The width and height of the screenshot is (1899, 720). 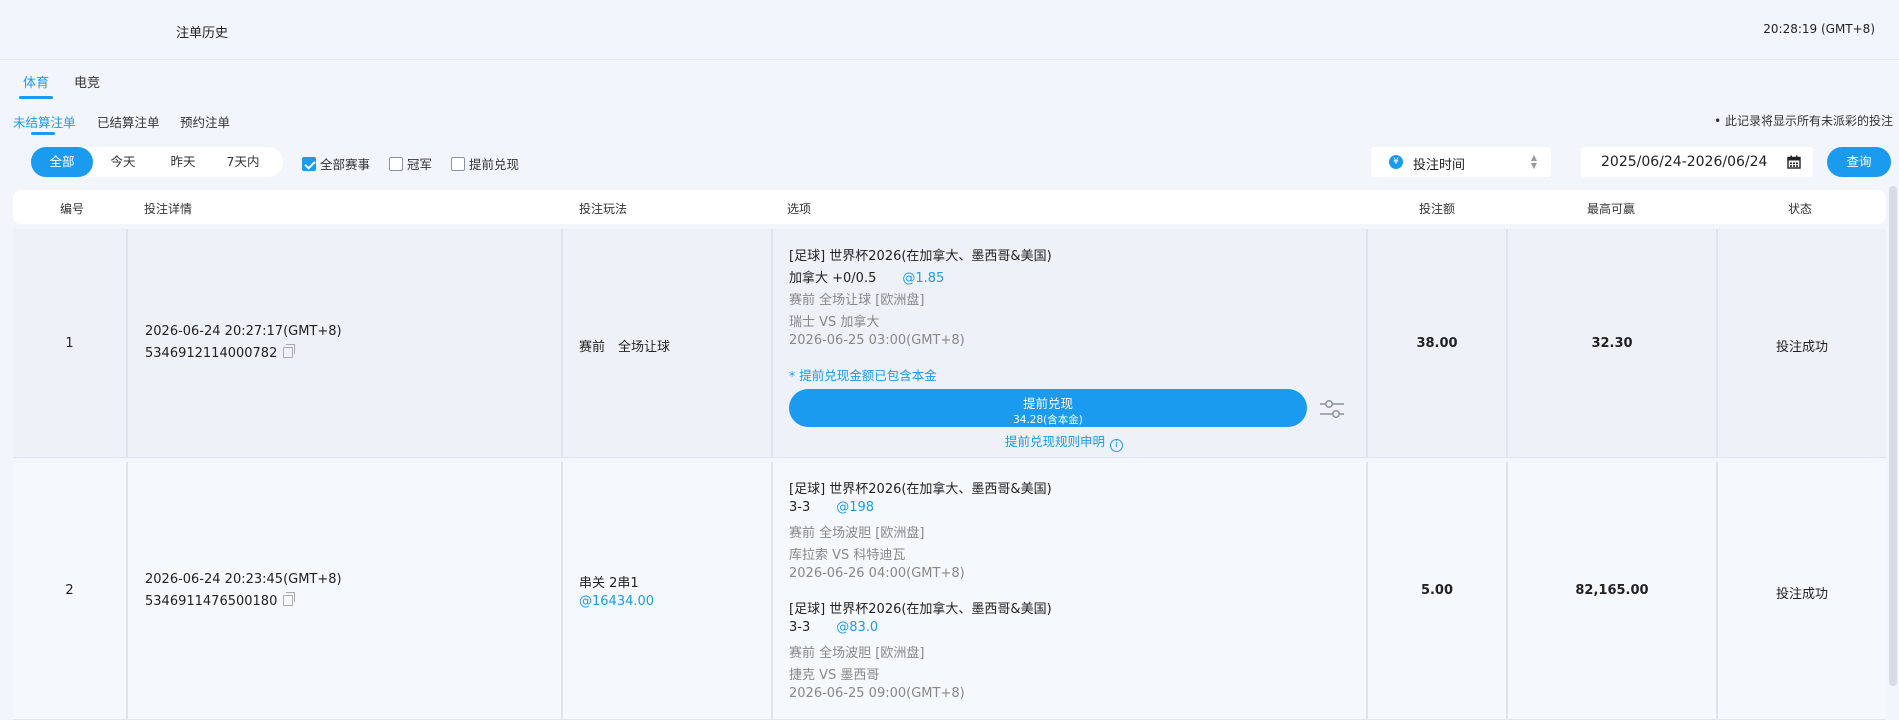 I want to click on tab-unsettled: 未结算注单, so click(x=44, y=123).